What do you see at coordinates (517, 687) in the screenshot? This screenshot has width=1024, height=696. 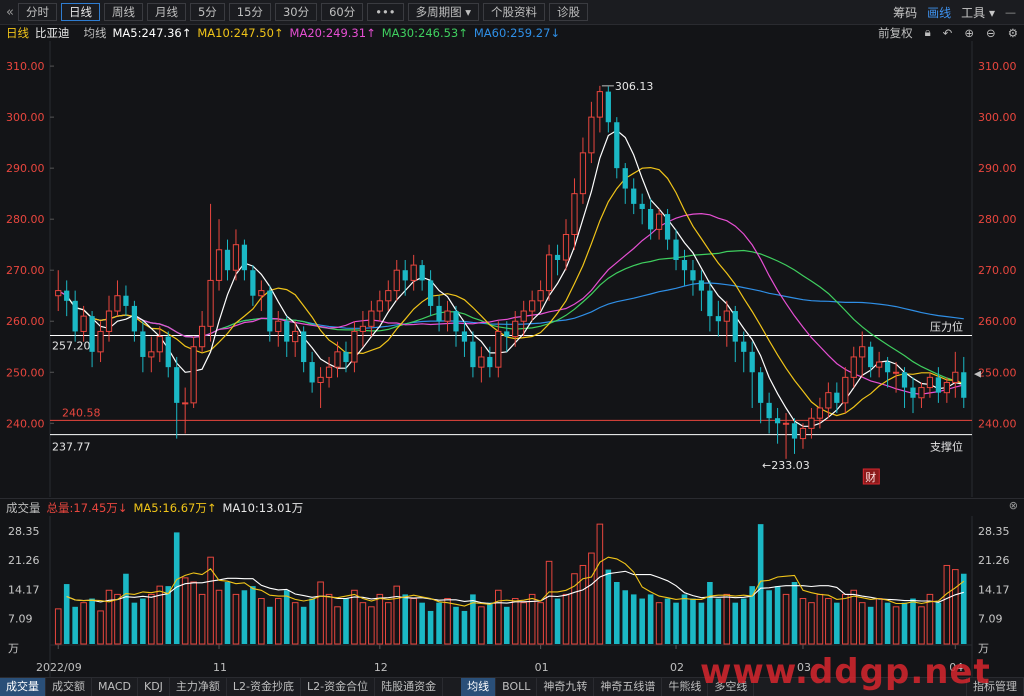 I see `overlay-tab-1: BOLL` at bounding box center [517, 687].